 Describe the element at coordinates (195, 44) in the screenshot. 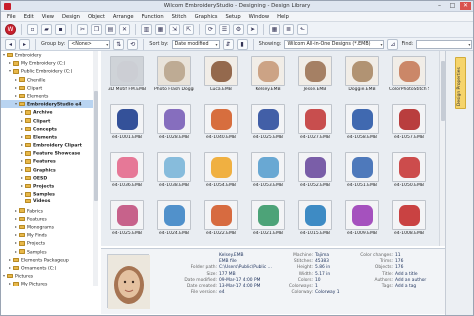

I see `sort-by-select: Date modified ▾` at that location.